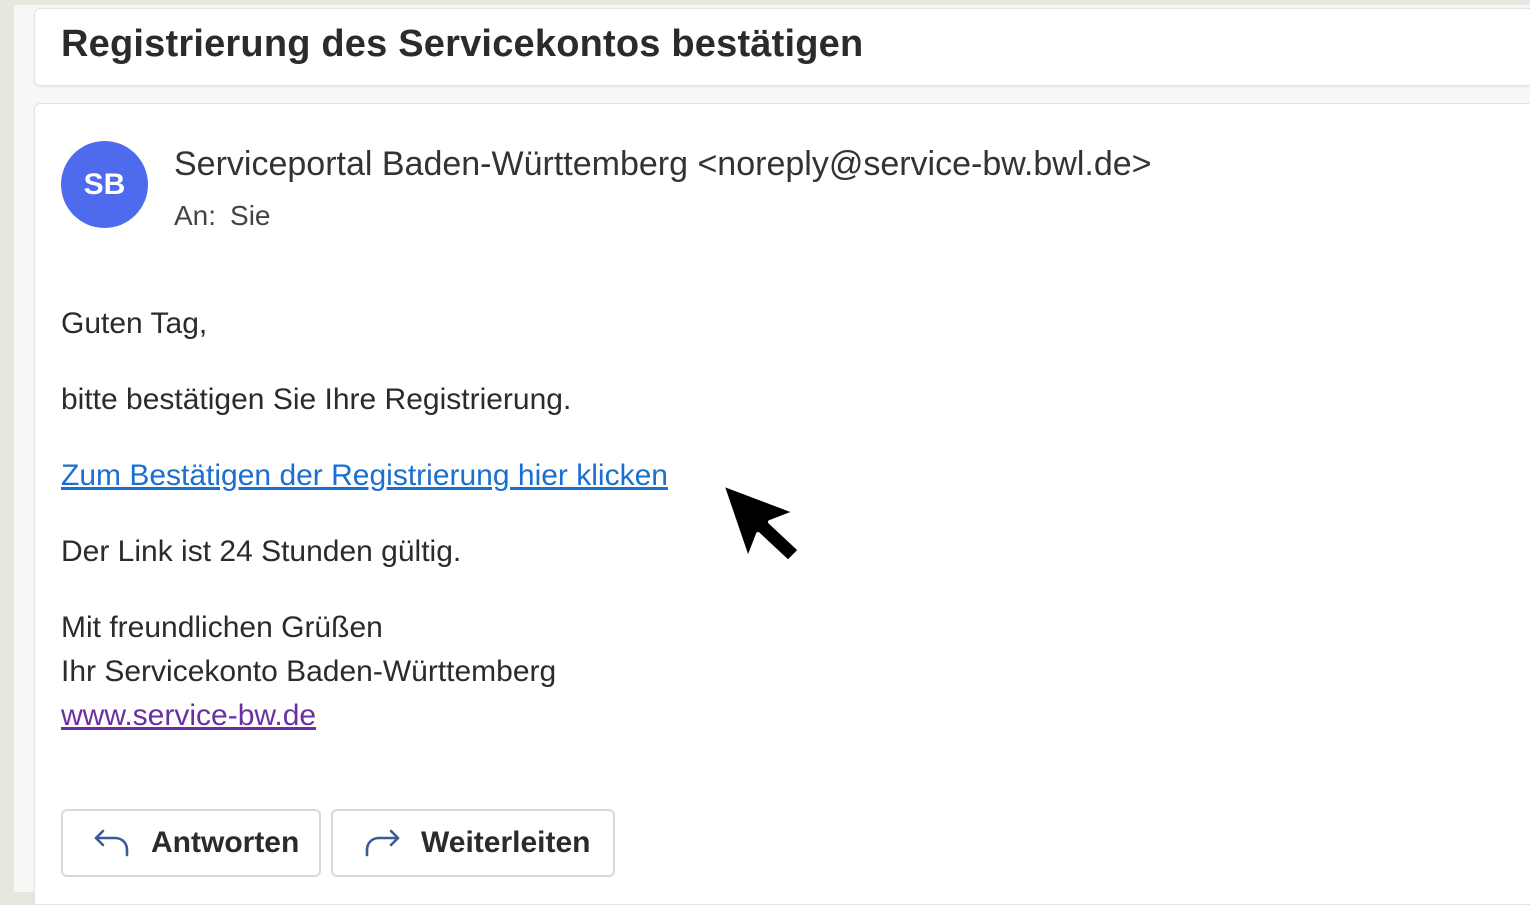  I want to click on signature-text: Ihr Servicekonto Baden-Württemberg, so click(309, 671).